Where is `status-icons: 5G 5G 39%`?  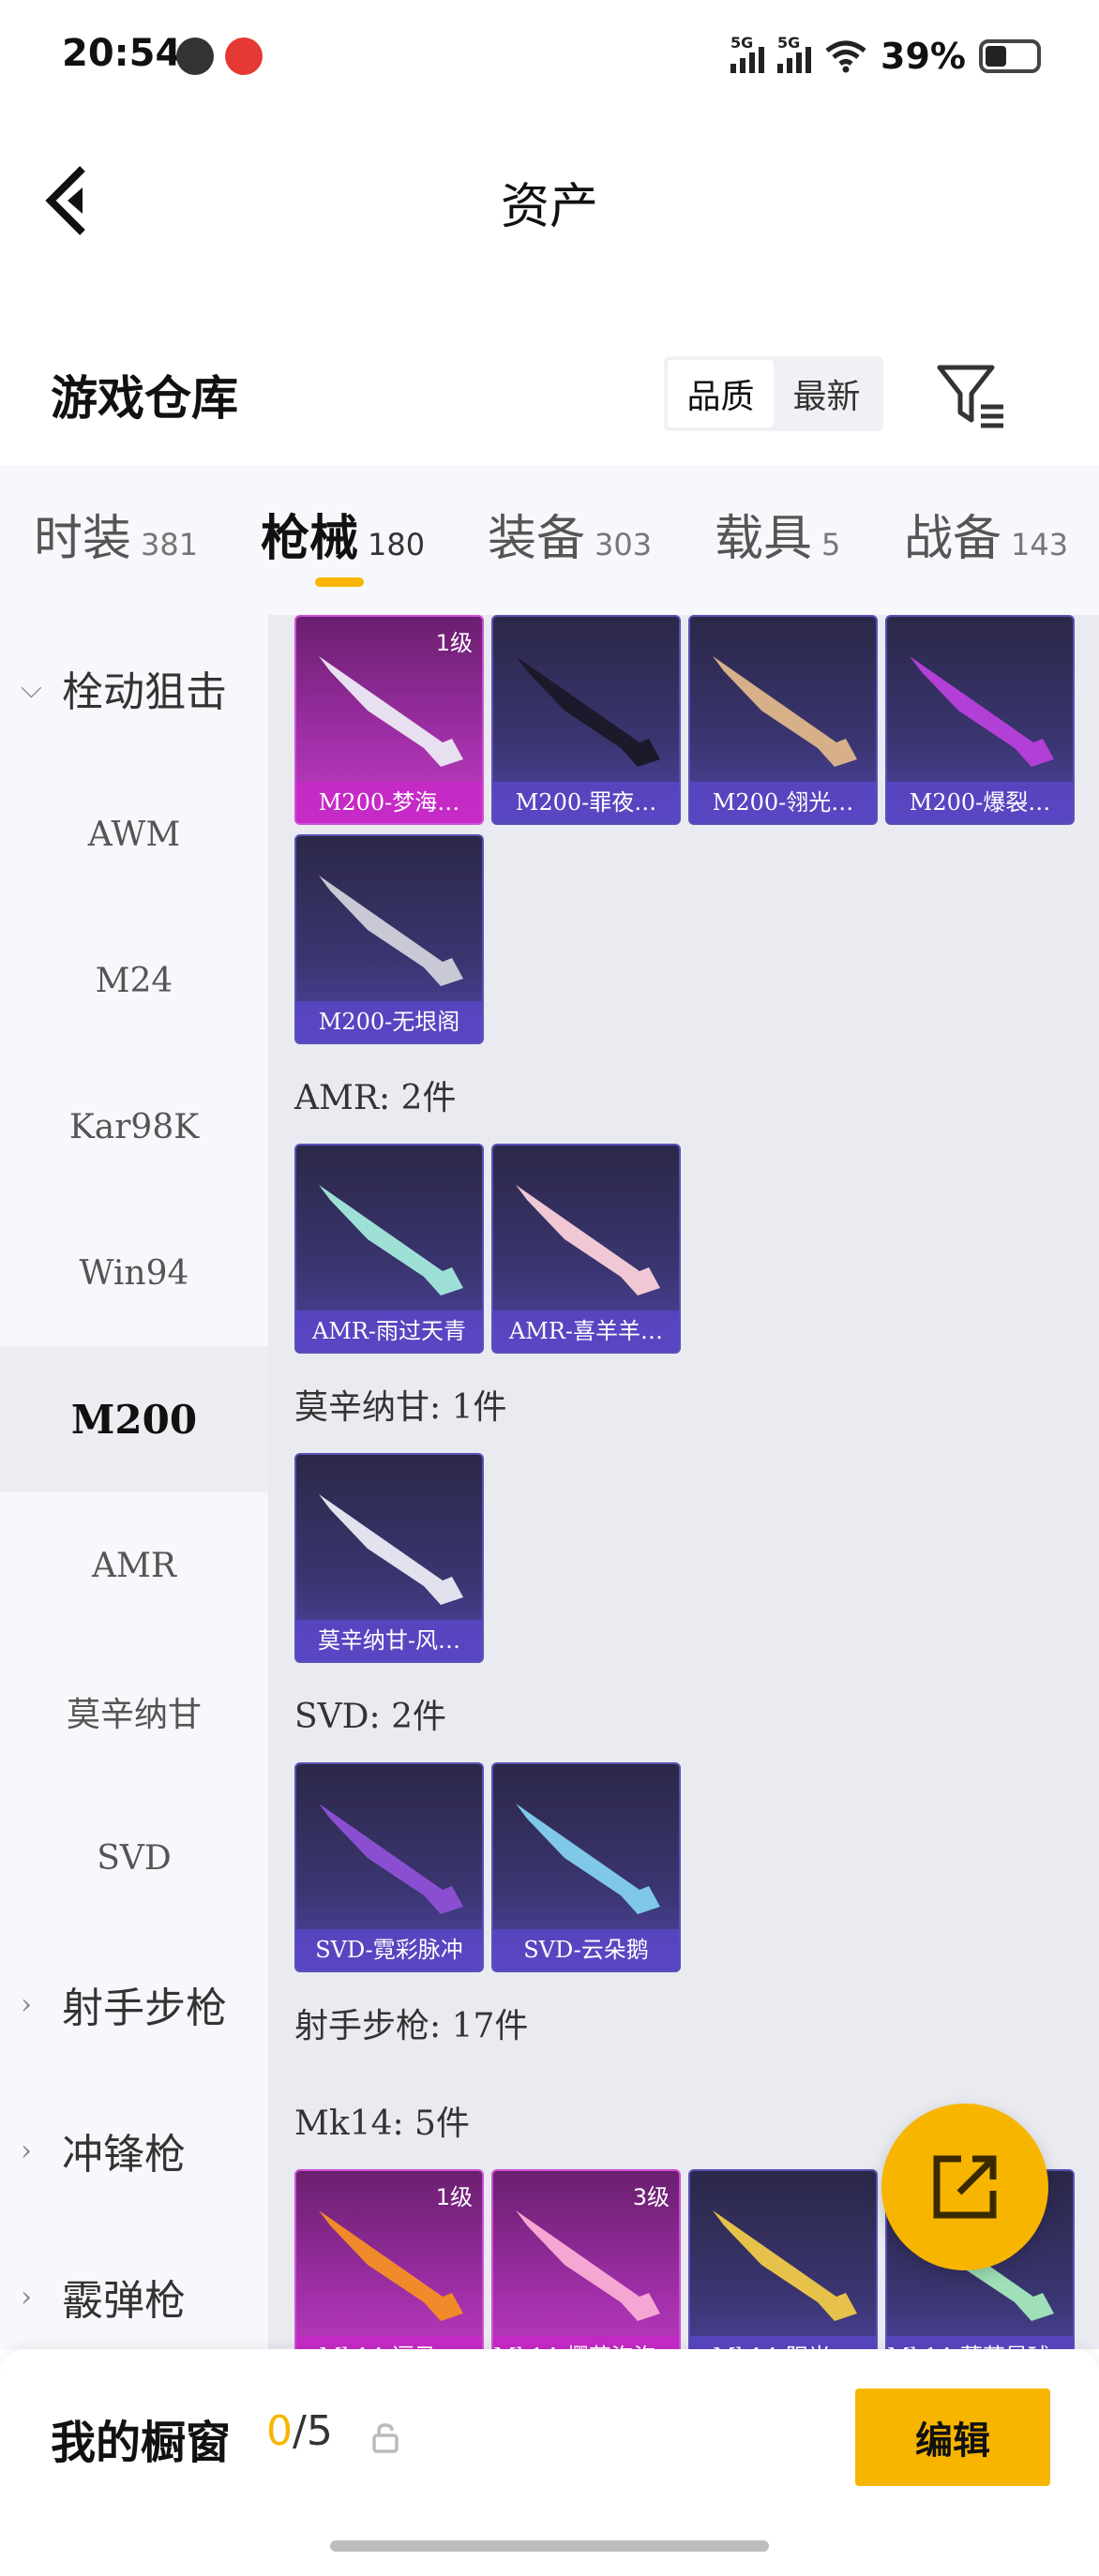
status-icons: 5G 5G 39% is located at coordinates (885, 56).